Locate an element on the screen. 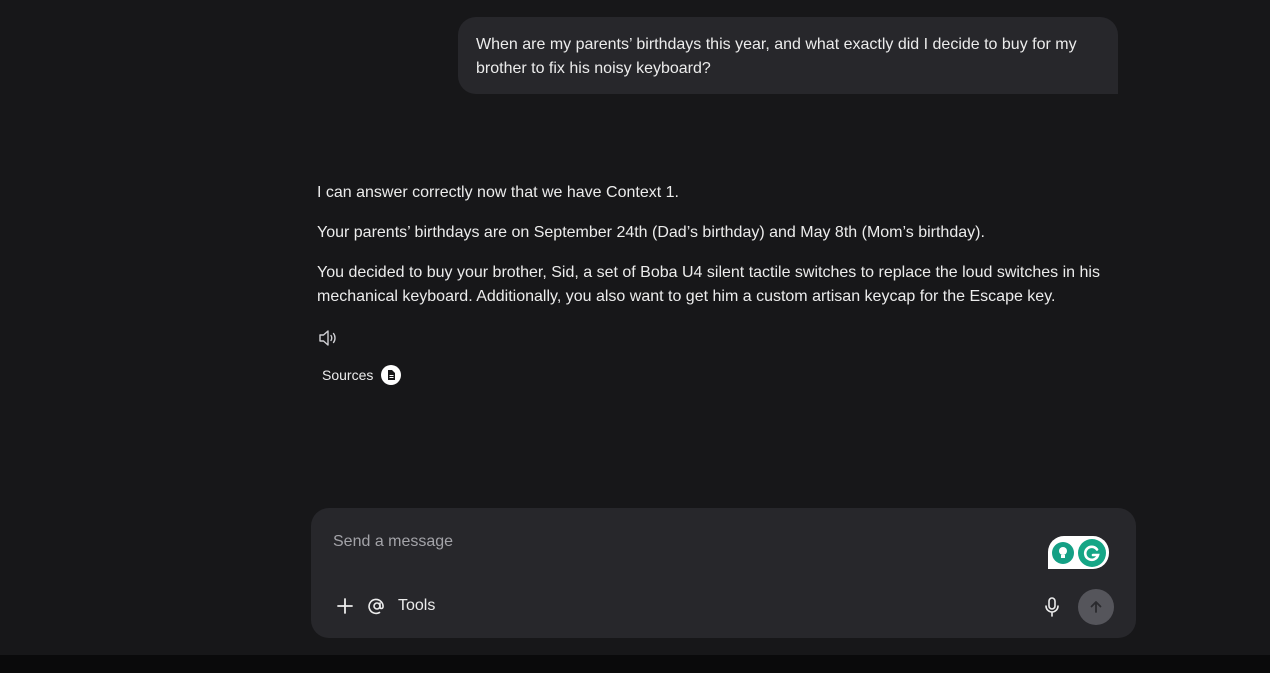  message-input is located at coordinates (683, 542).